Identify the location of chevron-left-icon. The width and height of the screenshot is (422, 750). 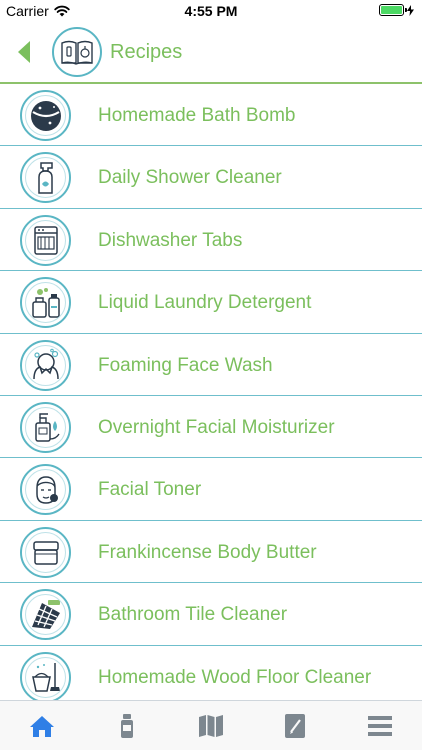
(24, 52).